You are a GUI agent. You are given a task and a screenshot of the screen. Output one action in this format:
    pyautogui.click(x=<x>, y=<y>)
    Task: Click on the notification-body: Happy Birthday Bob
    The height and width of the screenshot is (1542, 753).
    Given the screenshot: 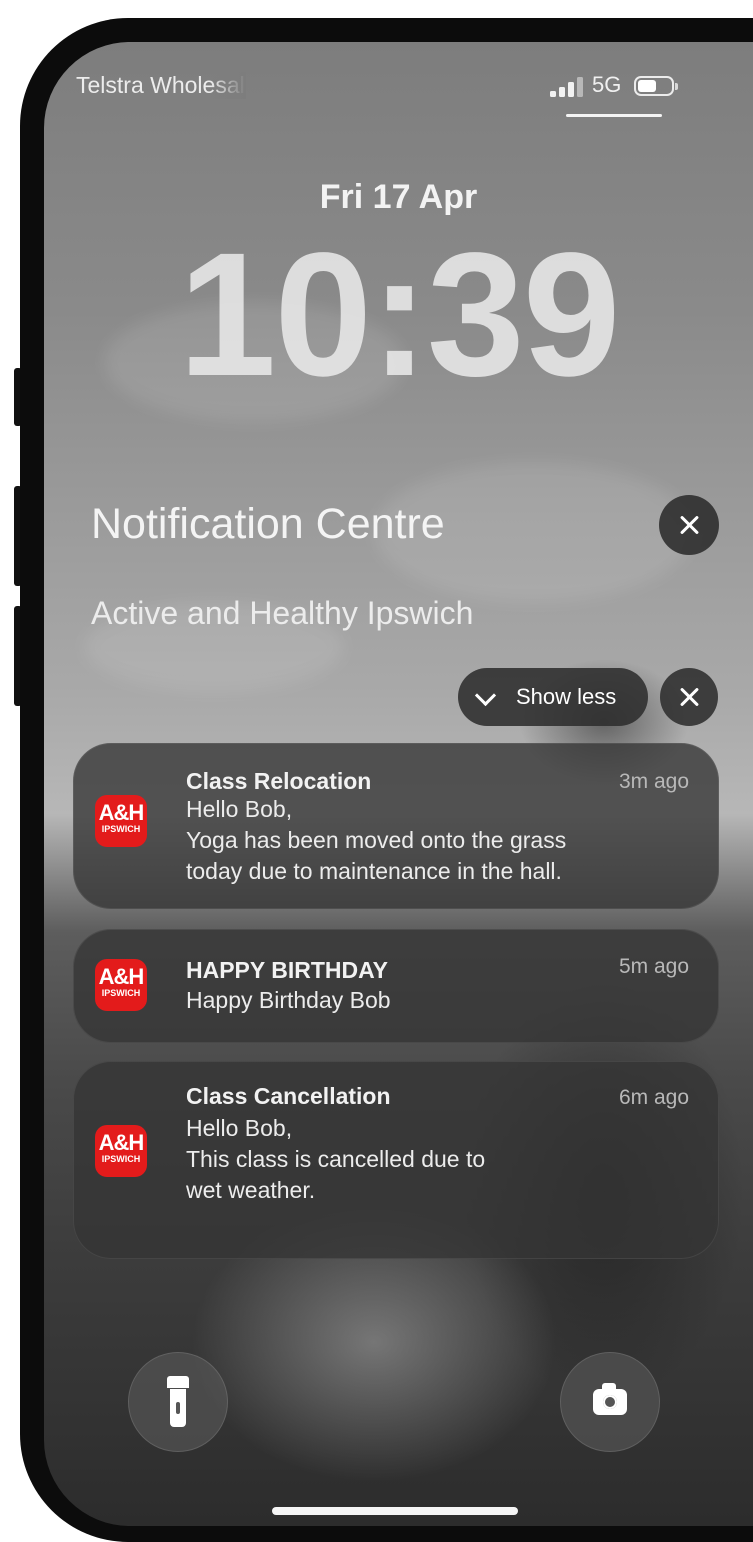 What is the action you would take?
    pyautogui.click(x=288, y=1000)
    